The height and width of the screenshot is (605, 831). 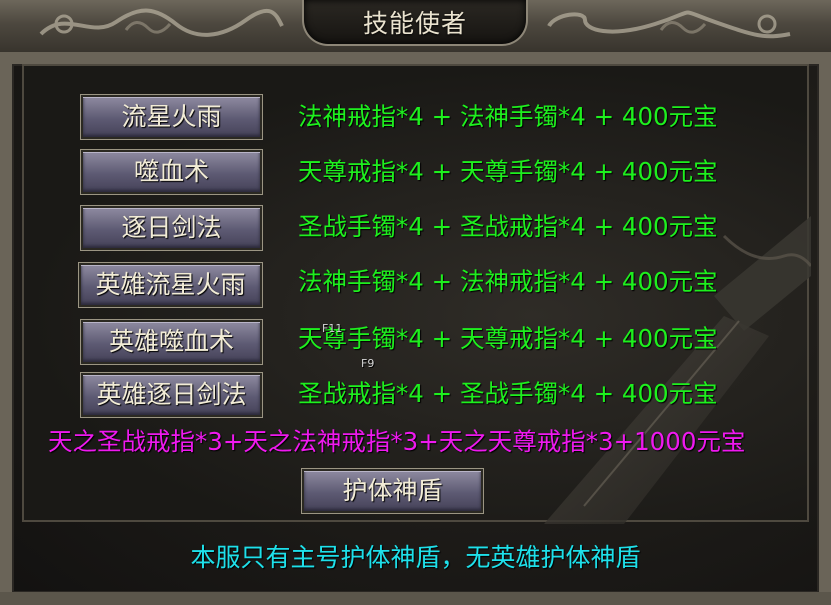 What do you see at coordinates (392, 491) in the screenshot?
I see `shield-button: 护体神盾` at bounding box center [392, 491].